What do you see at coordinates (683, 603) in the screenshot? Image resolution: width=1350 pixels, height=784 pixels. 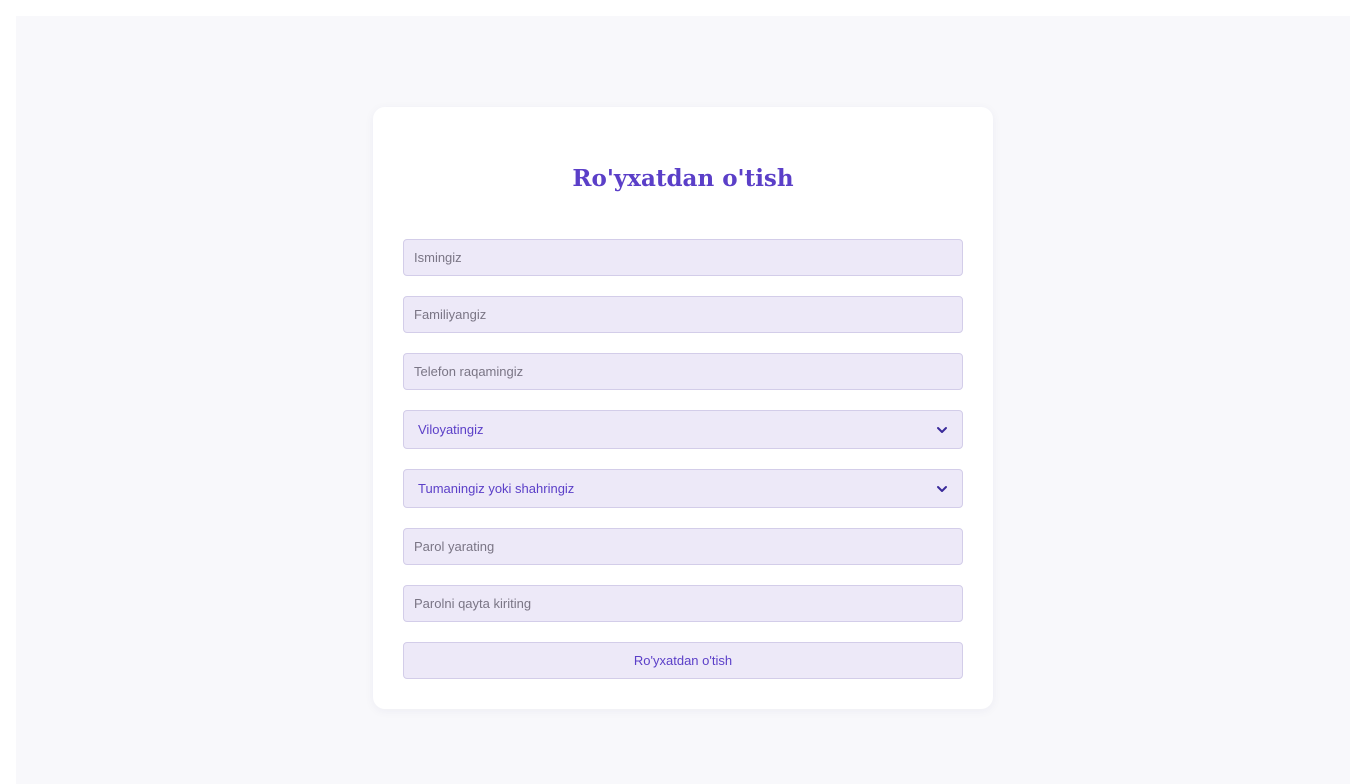 I see `password-confirm-input` at bounding box center [683, 603].